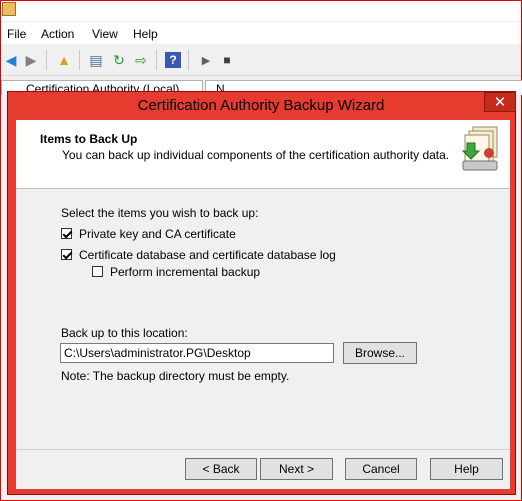  Describe the element at coordinates (185, 272) in the screenshot. I see `incremental-backup-label: Perform incremental backup` at that location.